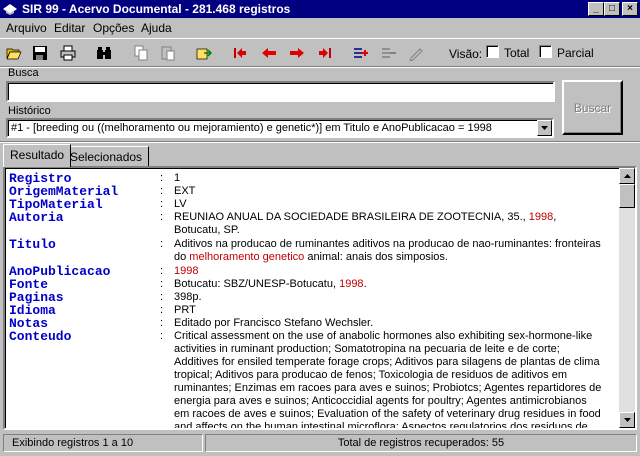 The image size is (640, 456). I want to click on scroll-up-button, so click(627, 176).